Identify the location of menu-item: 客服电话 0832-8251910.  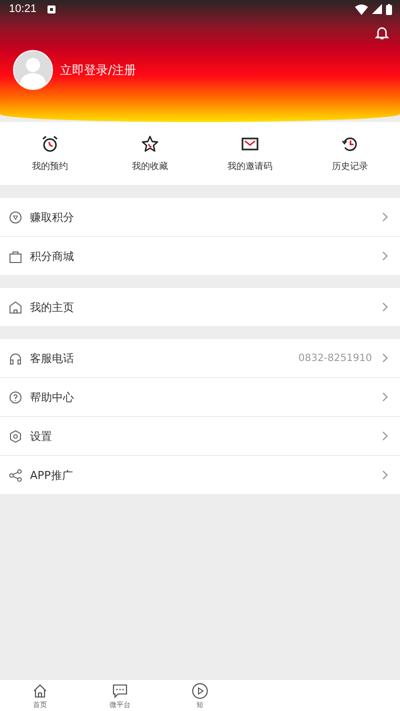
(200, 358).